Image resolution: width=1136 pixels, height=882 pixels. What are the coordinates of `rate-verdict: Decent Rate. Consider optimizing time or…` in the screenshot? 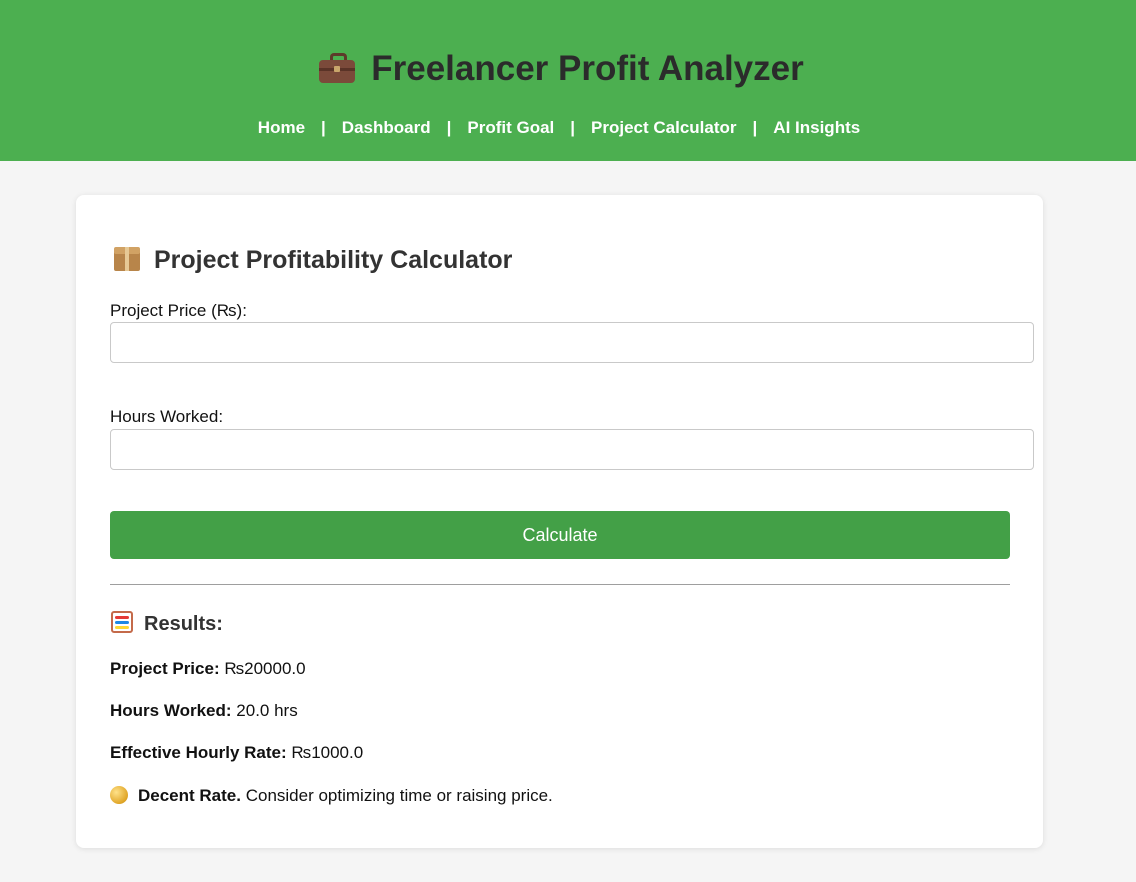 It's located at (331, 796).